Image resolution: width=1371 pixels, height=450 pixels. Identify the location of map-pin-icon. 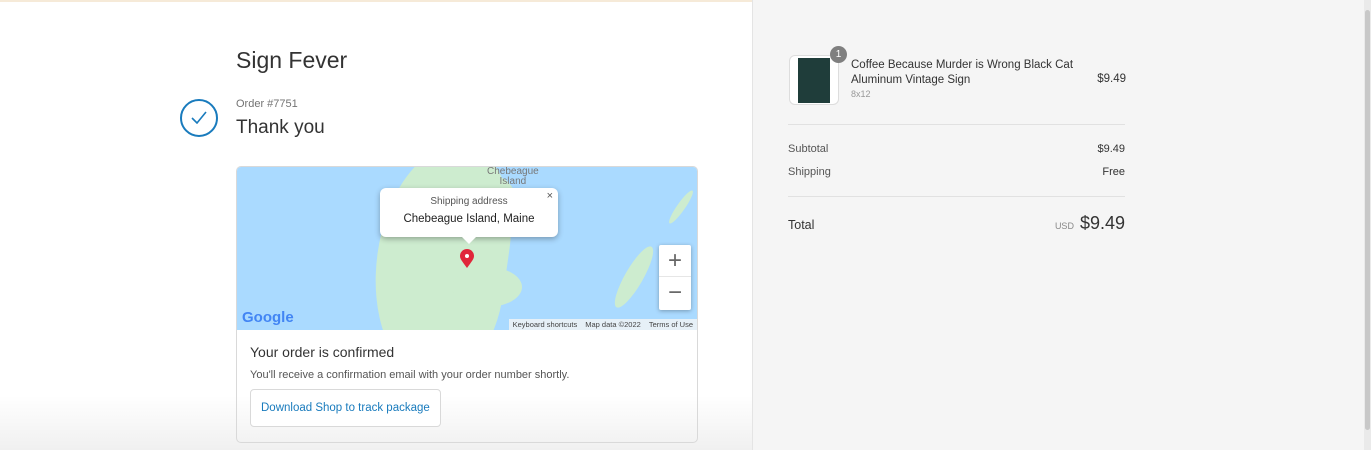
(467, 259).